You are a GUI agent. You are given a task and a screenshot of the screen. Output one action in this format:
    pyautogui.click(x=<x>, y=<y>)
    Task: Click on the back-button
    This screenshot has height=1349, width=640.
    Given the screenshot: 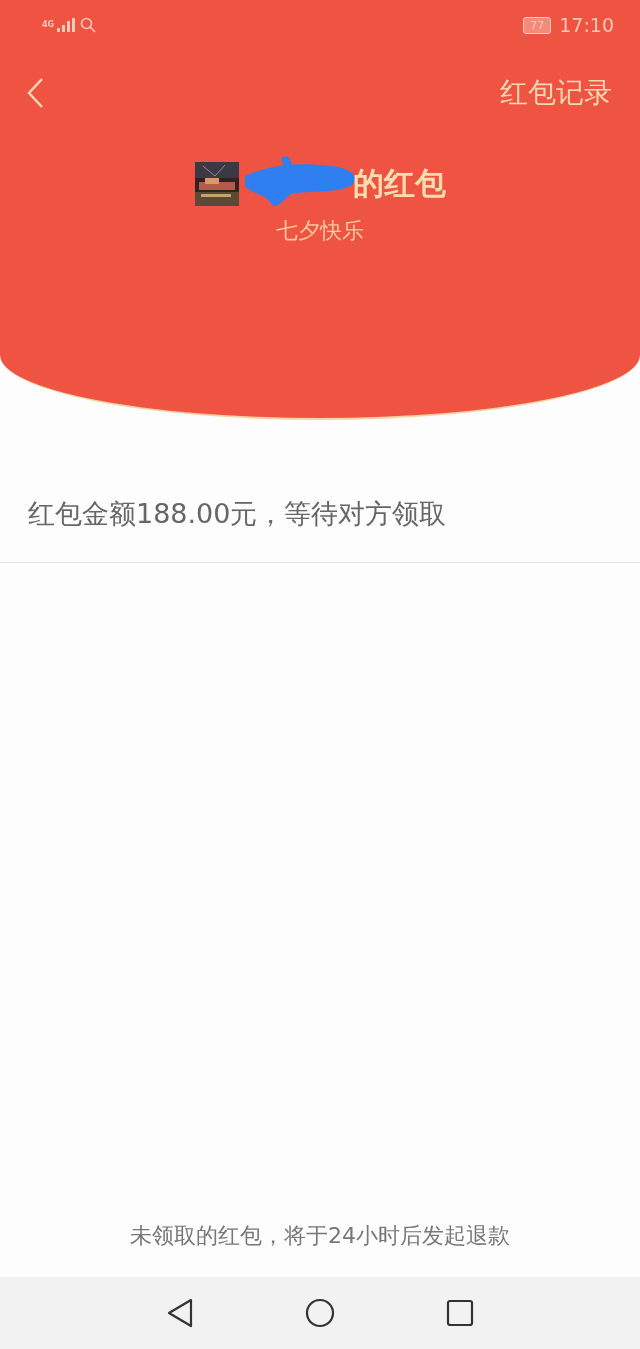 What is the action you would take?
    pyautogui.click(x=35, y=93)
    